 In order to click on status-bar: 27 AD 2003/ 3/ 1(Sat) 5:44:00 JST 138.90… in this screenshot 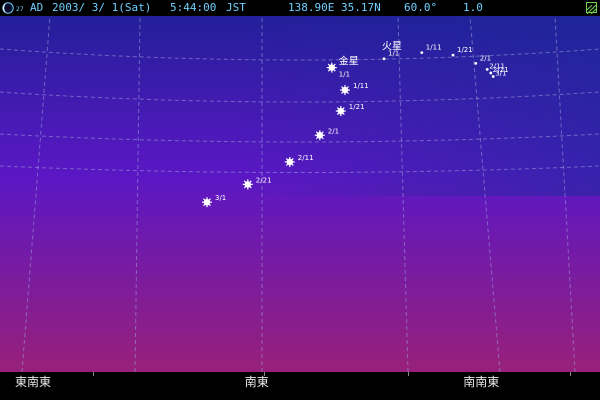, I will do `click(300, 8)`.